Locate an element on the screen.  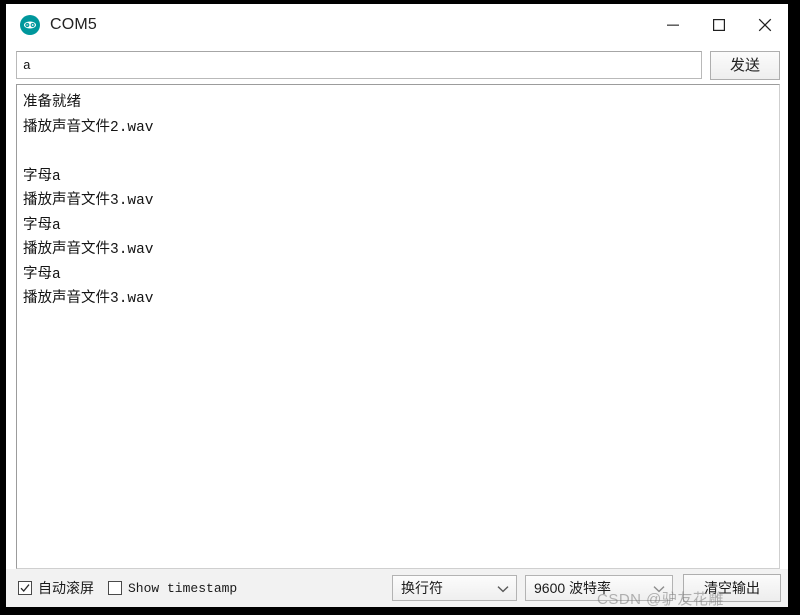
serial-output-line: 准备就绪 is located at coordinates (52, 103).